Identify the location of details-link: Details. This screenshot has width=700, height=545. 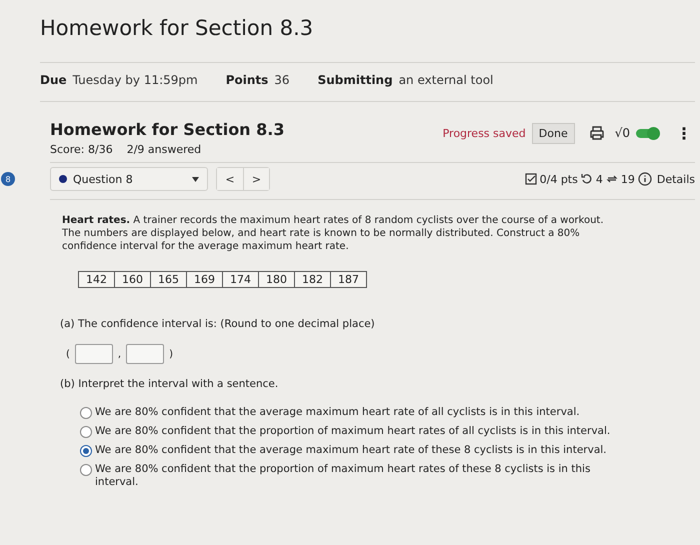
(675, 179).